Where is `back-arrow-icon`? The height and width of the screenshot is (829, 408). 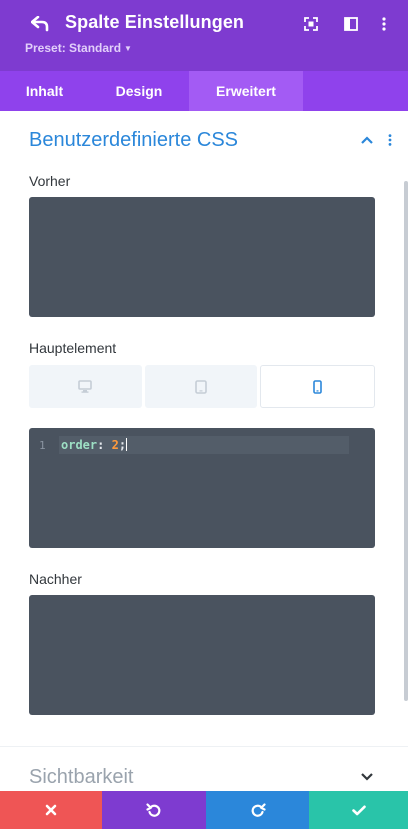
back-arrow-icon is located at coordinates (40, 24).